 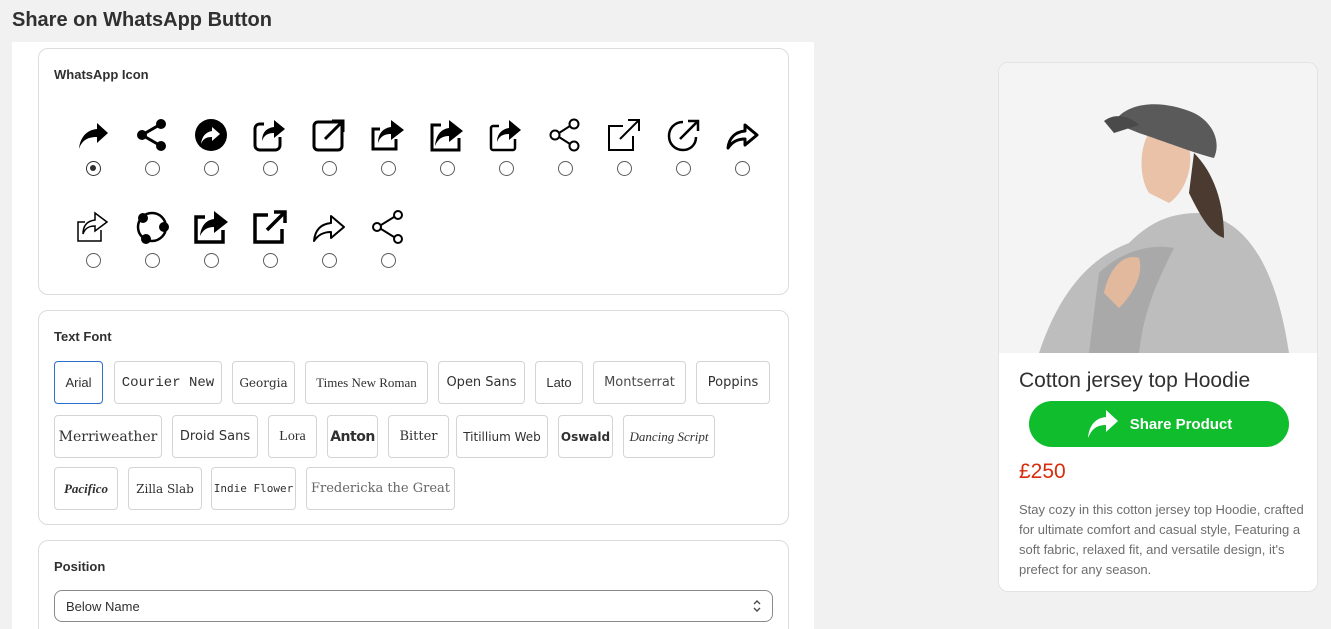 I want to click on font-option: Montserrat, so click(x=639, y=382).